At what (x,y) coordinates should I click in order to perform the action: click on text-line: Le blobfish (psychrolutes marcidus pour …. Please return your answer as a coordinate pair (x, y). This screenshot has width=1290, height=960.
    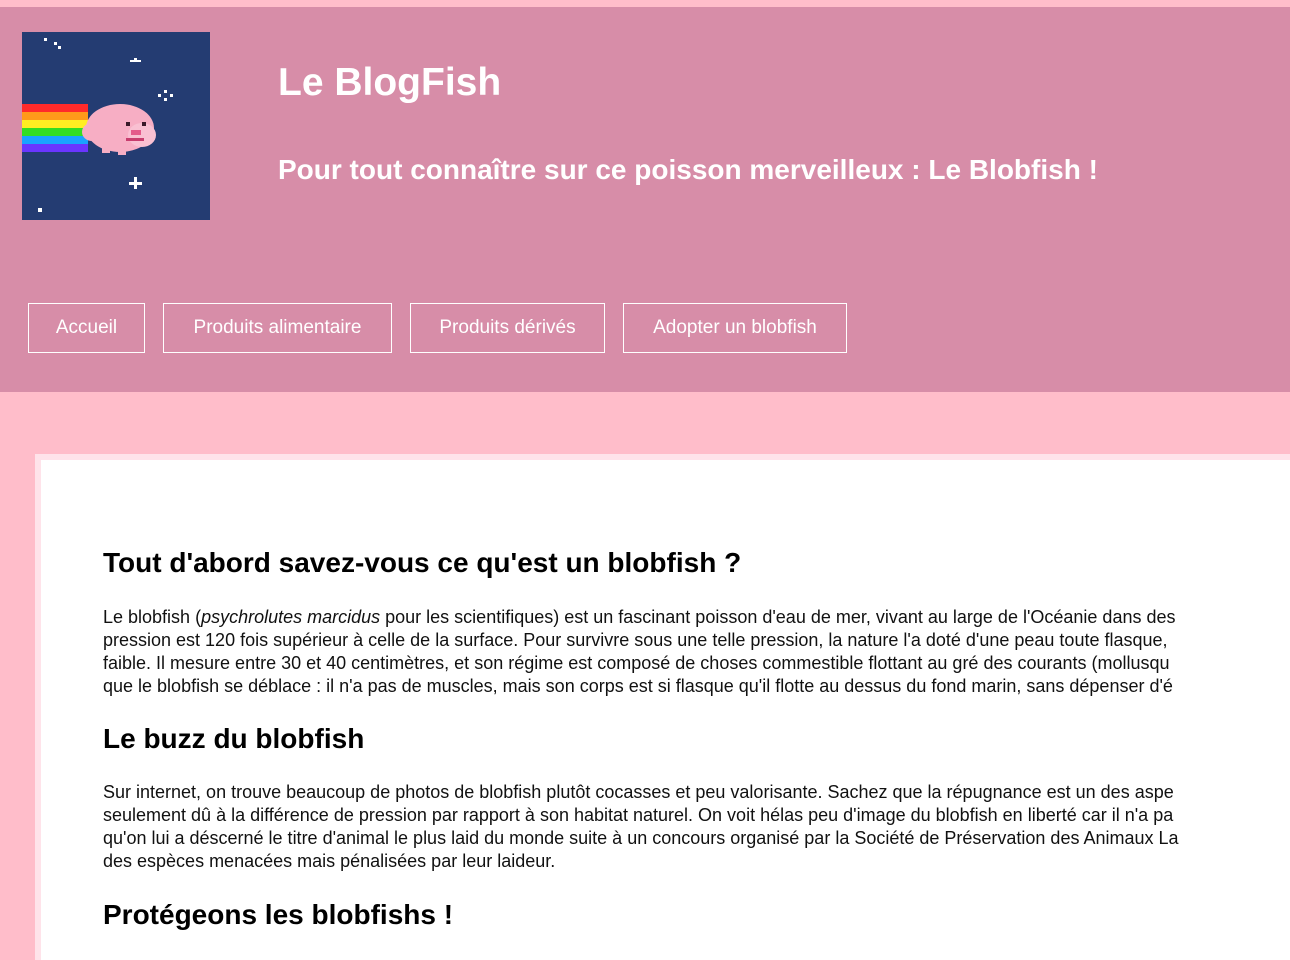
    Looking at the image, I should click on (696, 617).